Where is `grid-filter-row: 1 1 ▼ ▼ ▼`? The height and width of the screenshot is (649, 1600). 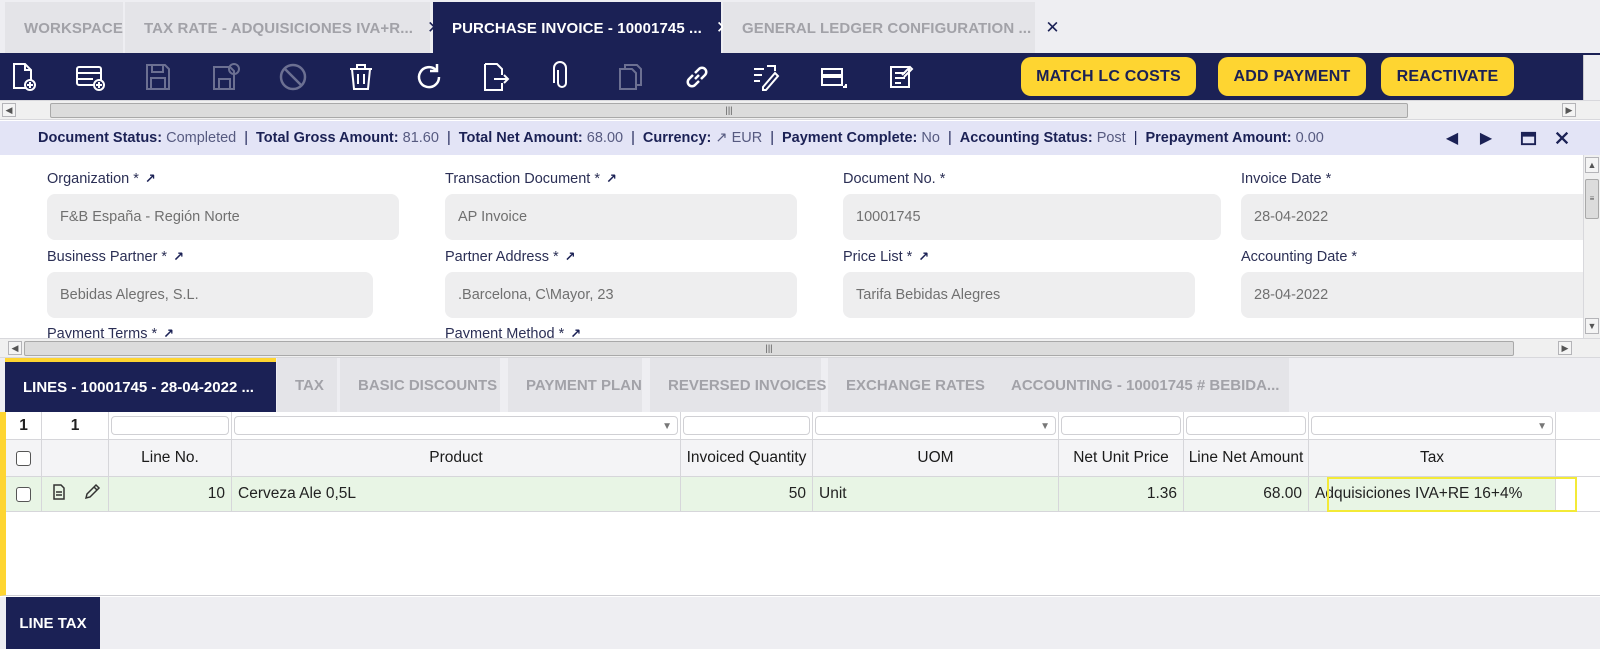
grid-filter-row: 1 1 ▼ ▼ ▼ is located at coordinates (803, 426).